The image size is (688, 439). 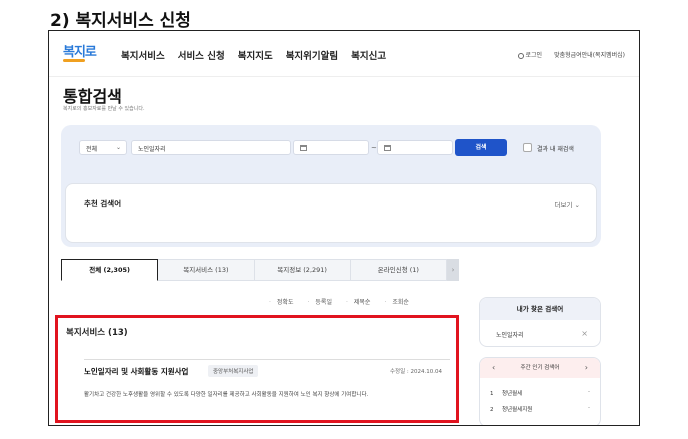 What do you see at coordinates (211, 147) in the screenshot?
I see `search-input: 노인일자리` at bounding box center [211, 147].